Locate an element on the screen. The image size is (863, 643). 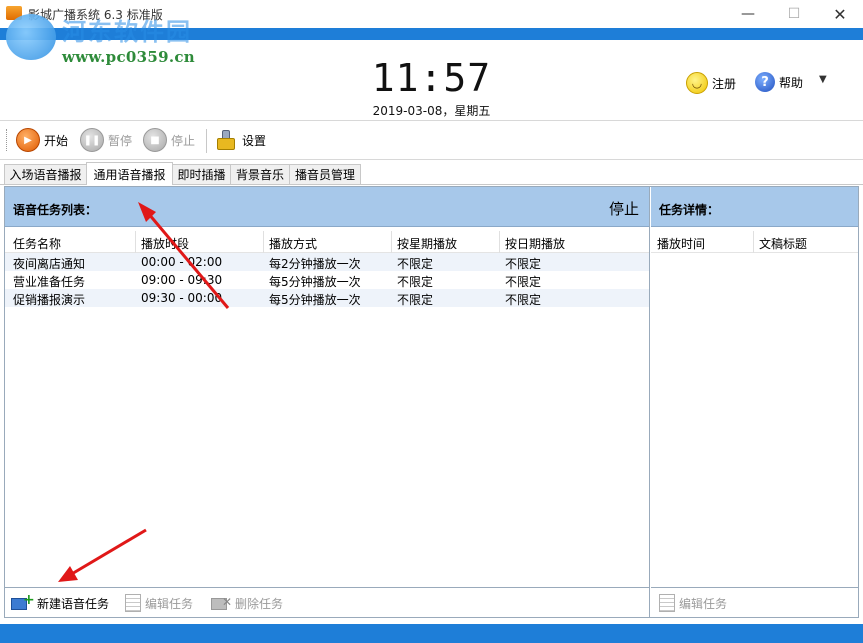
time-range-cell: 00:00 - 02:00 is located at coordinates (182, 262).